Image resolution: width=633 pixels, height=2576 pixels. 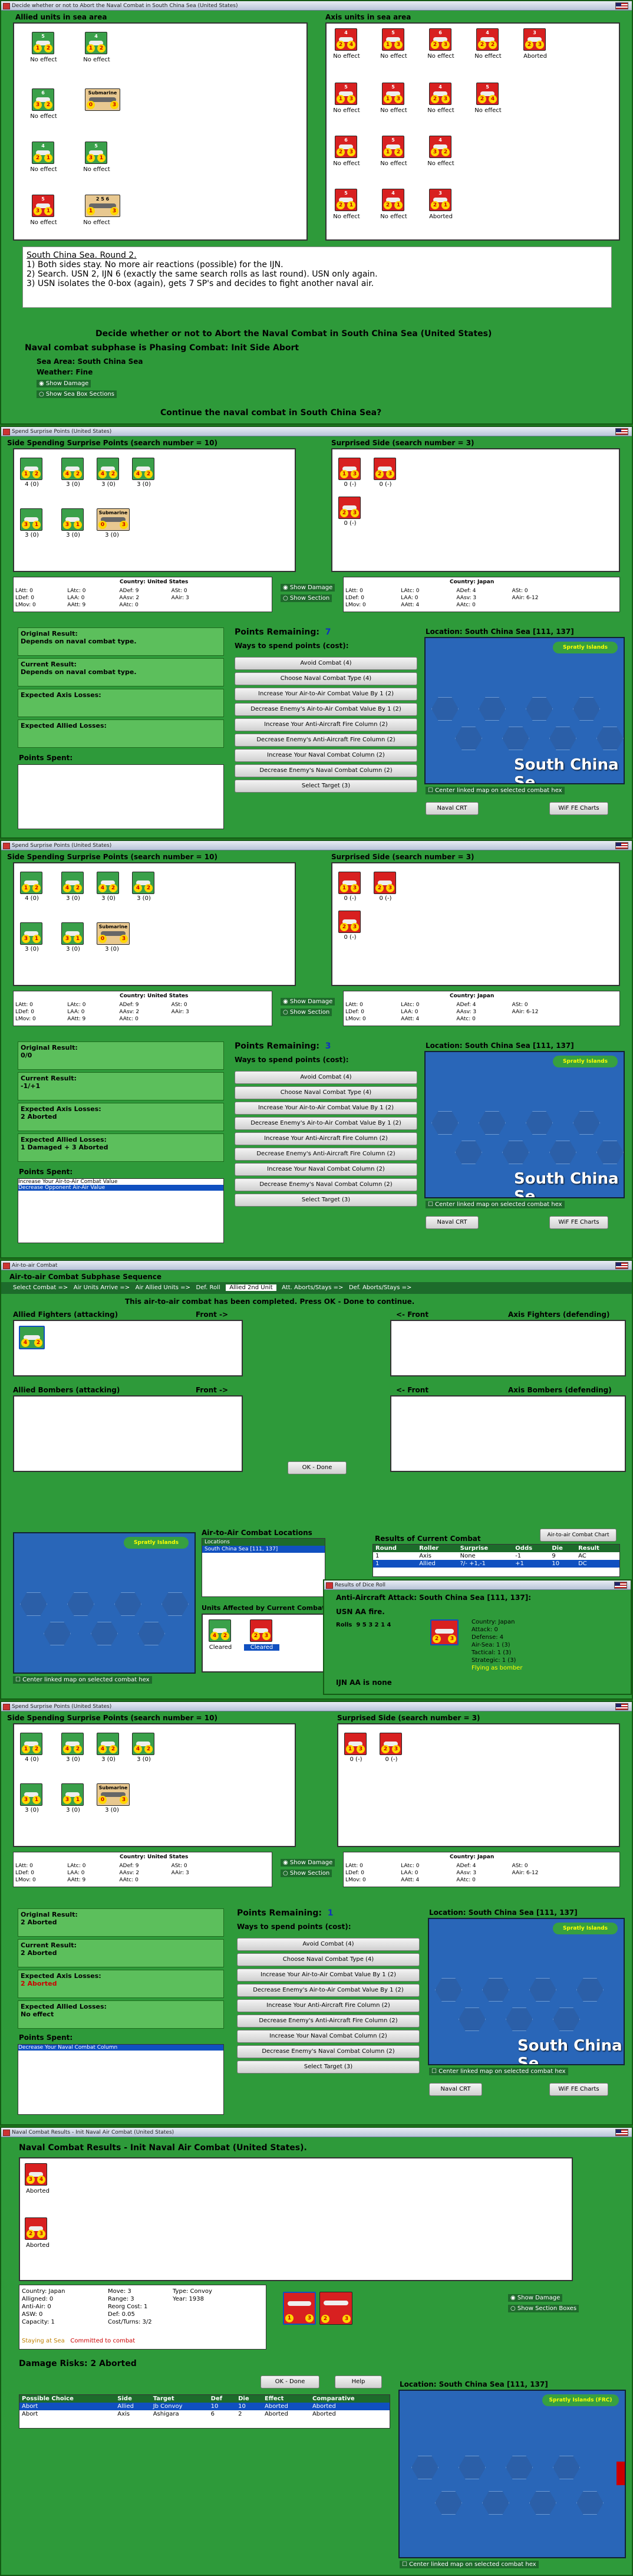 I want to click on axis-unit-counter: 421, so click(x=393, y=200).